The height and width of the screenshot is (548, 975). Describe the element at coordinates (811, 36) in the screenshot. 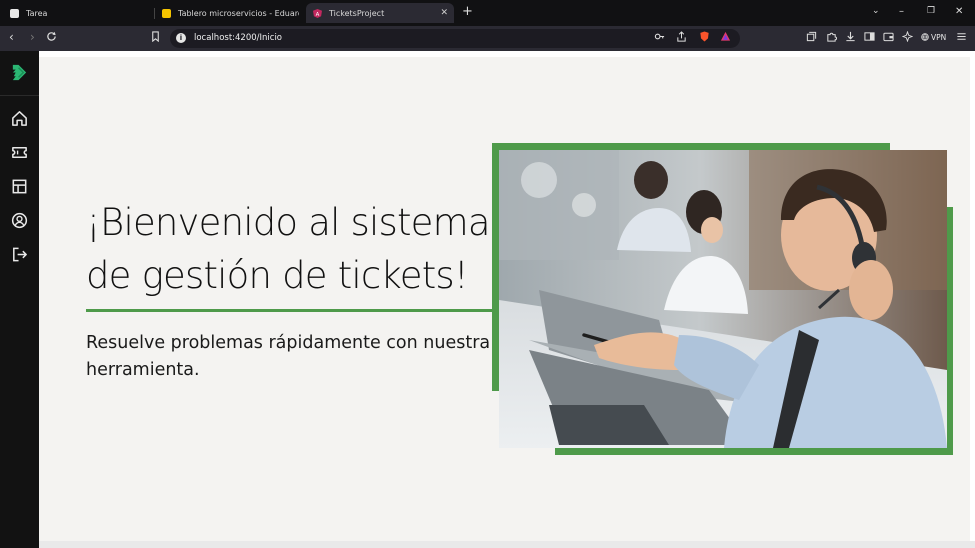

I see `tab-groups-icon` at that location.